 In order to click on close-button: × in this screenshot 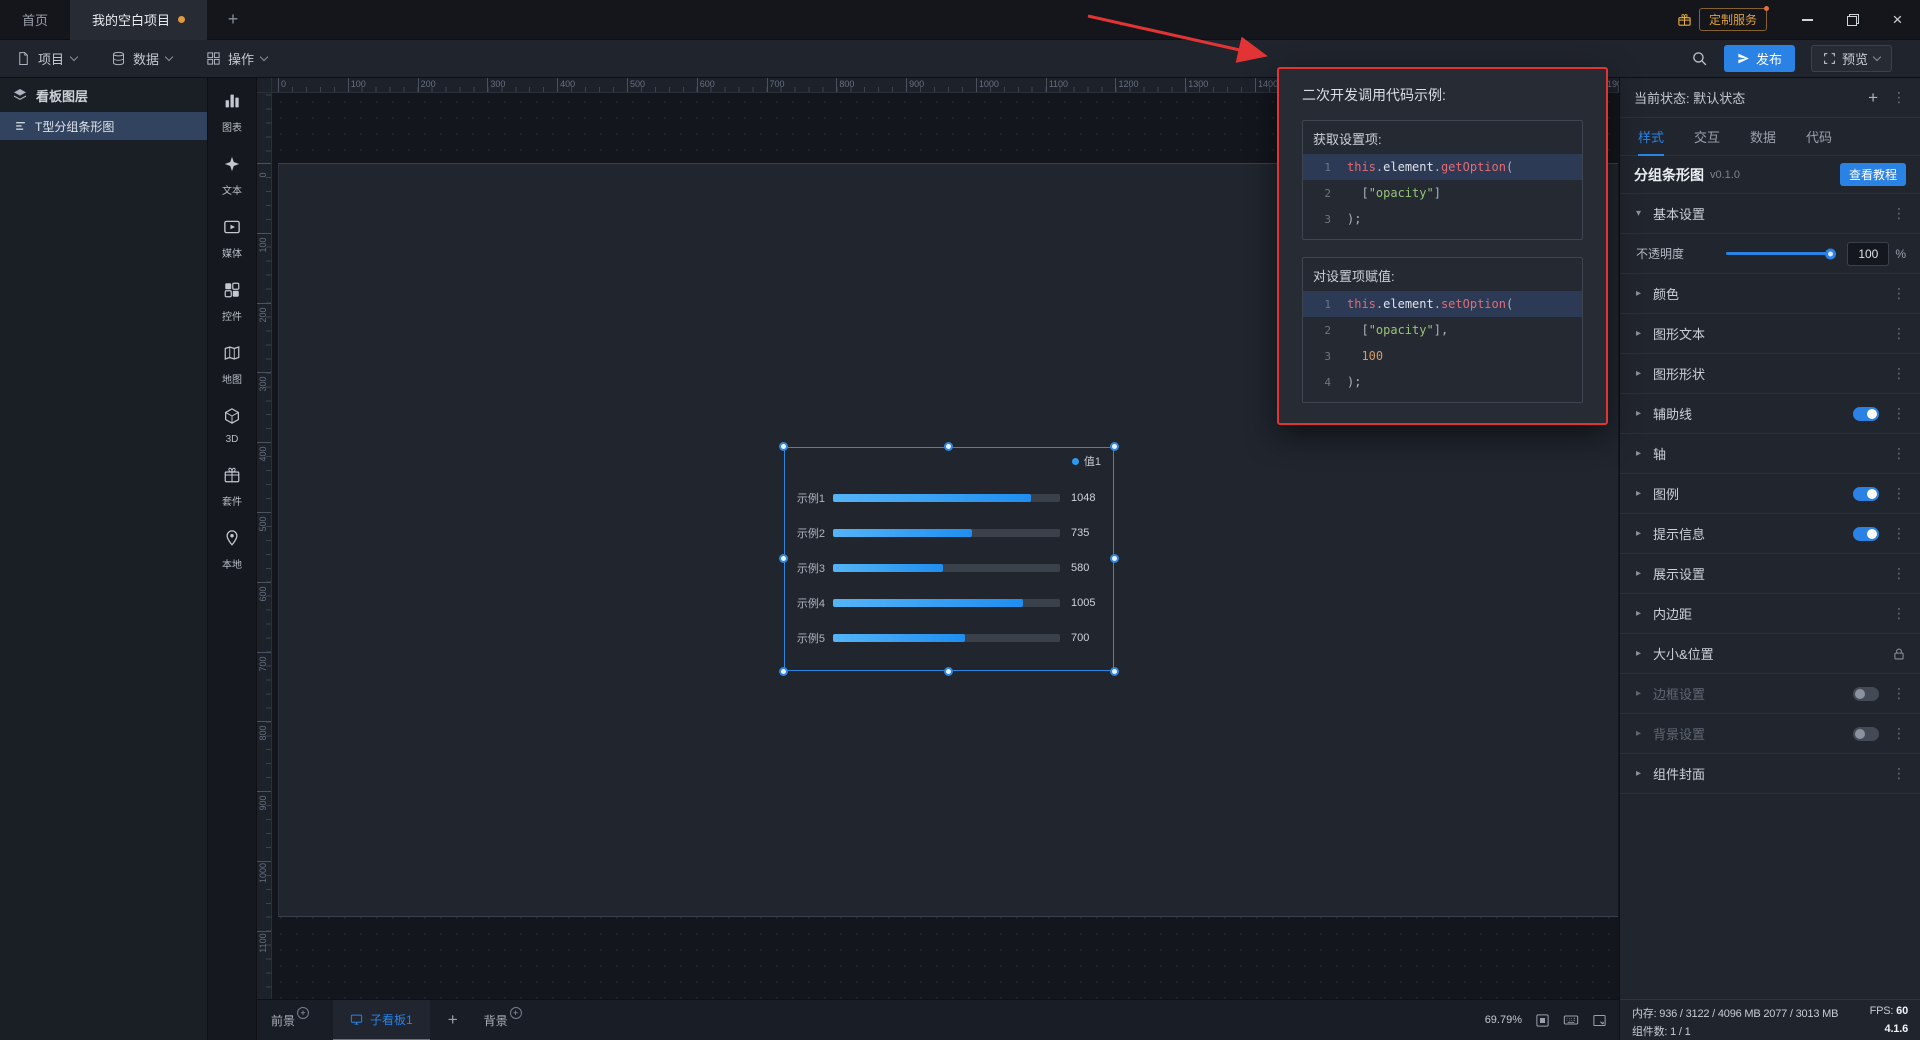, I will do `click(1897, 20)`.